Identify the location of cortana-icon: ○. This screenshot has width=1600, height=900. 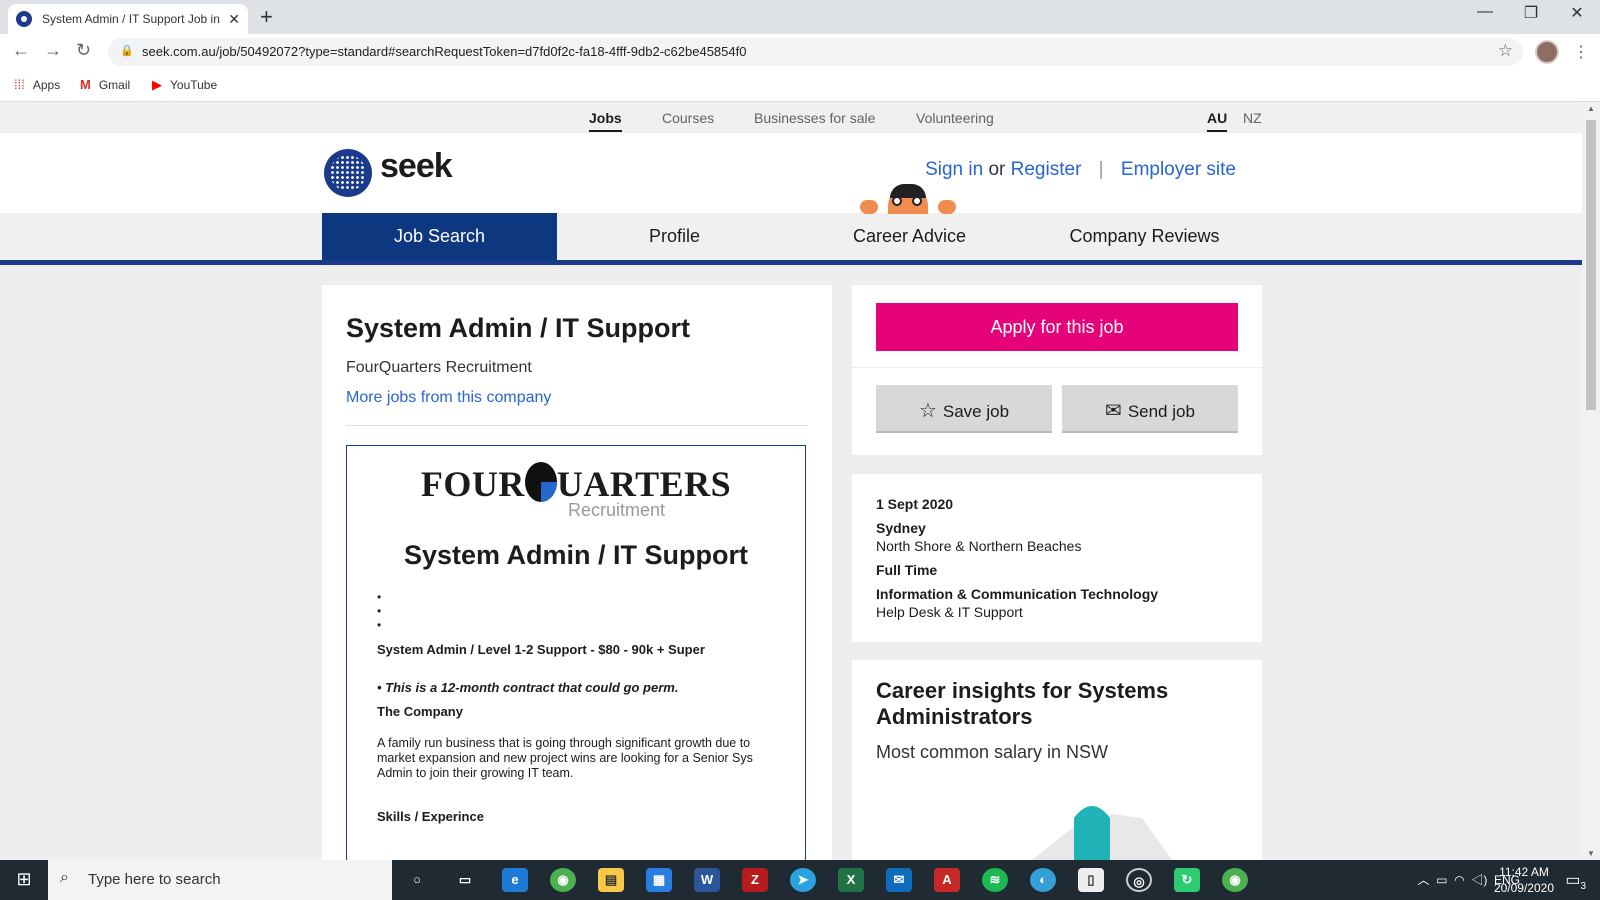
(417, 880).